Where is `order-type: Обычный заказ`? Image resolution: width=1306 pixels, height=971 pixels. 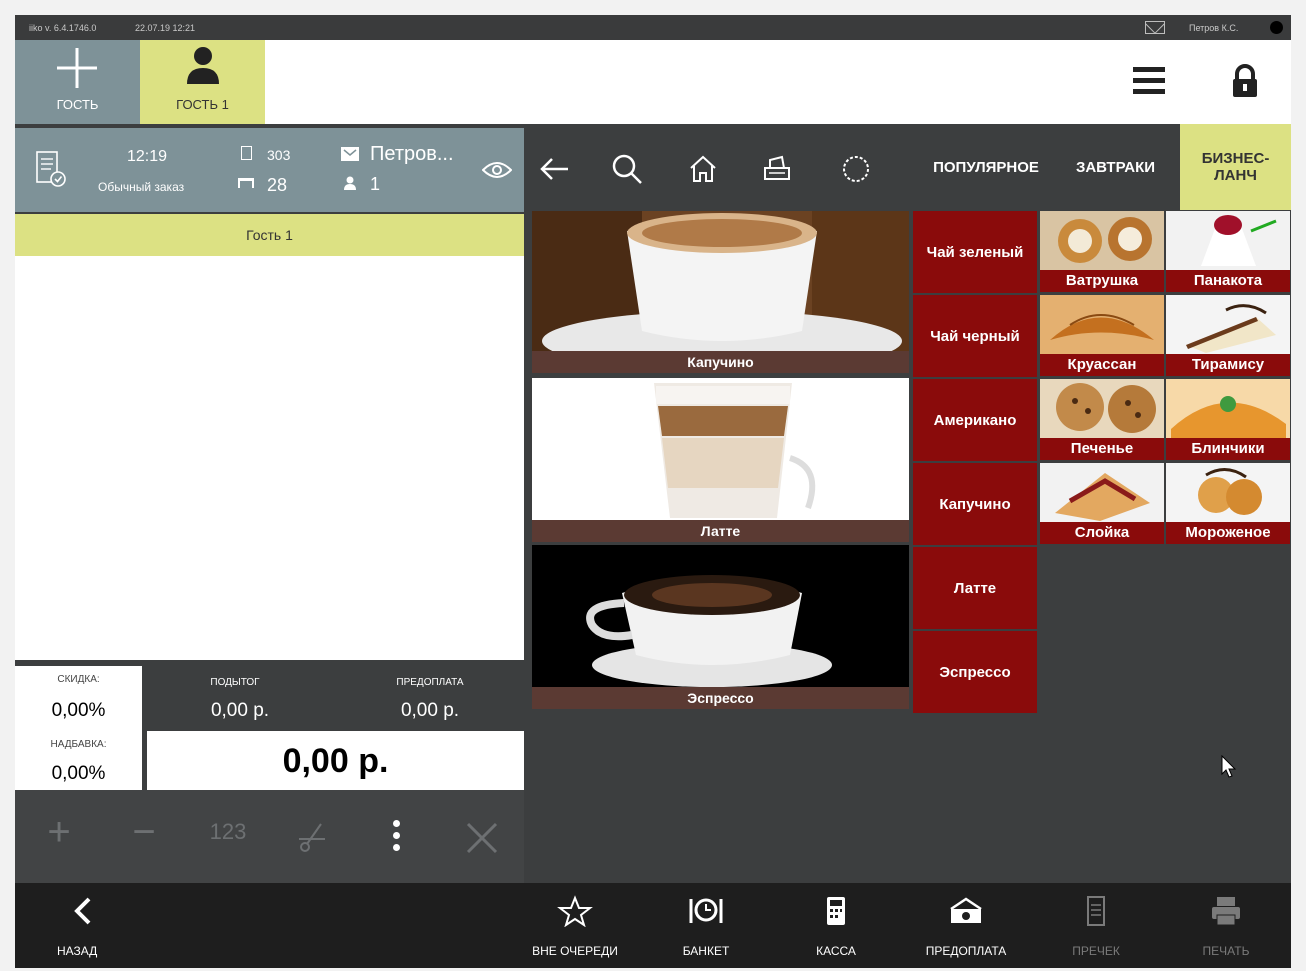 order-type: Обычный заказ is located at coordinates (141, 187).